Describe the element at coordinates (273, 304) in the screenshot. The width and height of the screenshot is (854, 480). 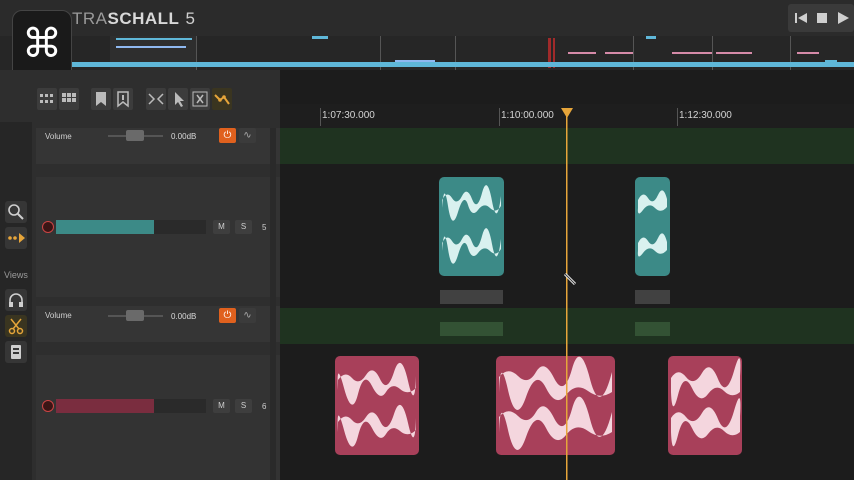
I see `panel-divider` at that location.